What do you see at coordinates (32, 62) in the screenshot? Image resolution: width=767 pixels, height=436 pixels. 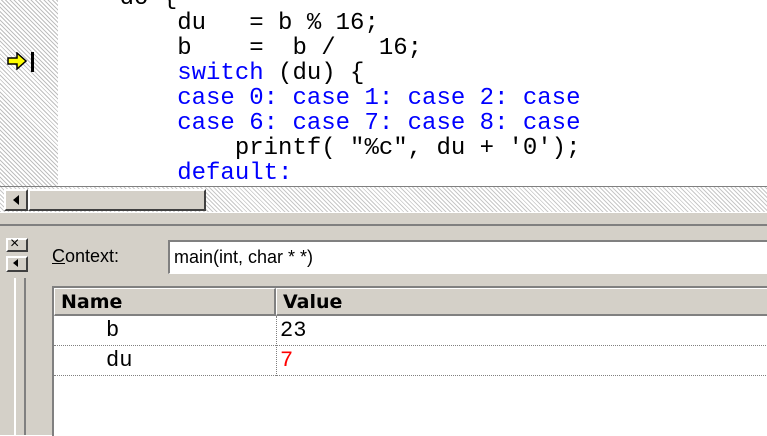 I see `caret-marker` at bounding box center [32, 62].